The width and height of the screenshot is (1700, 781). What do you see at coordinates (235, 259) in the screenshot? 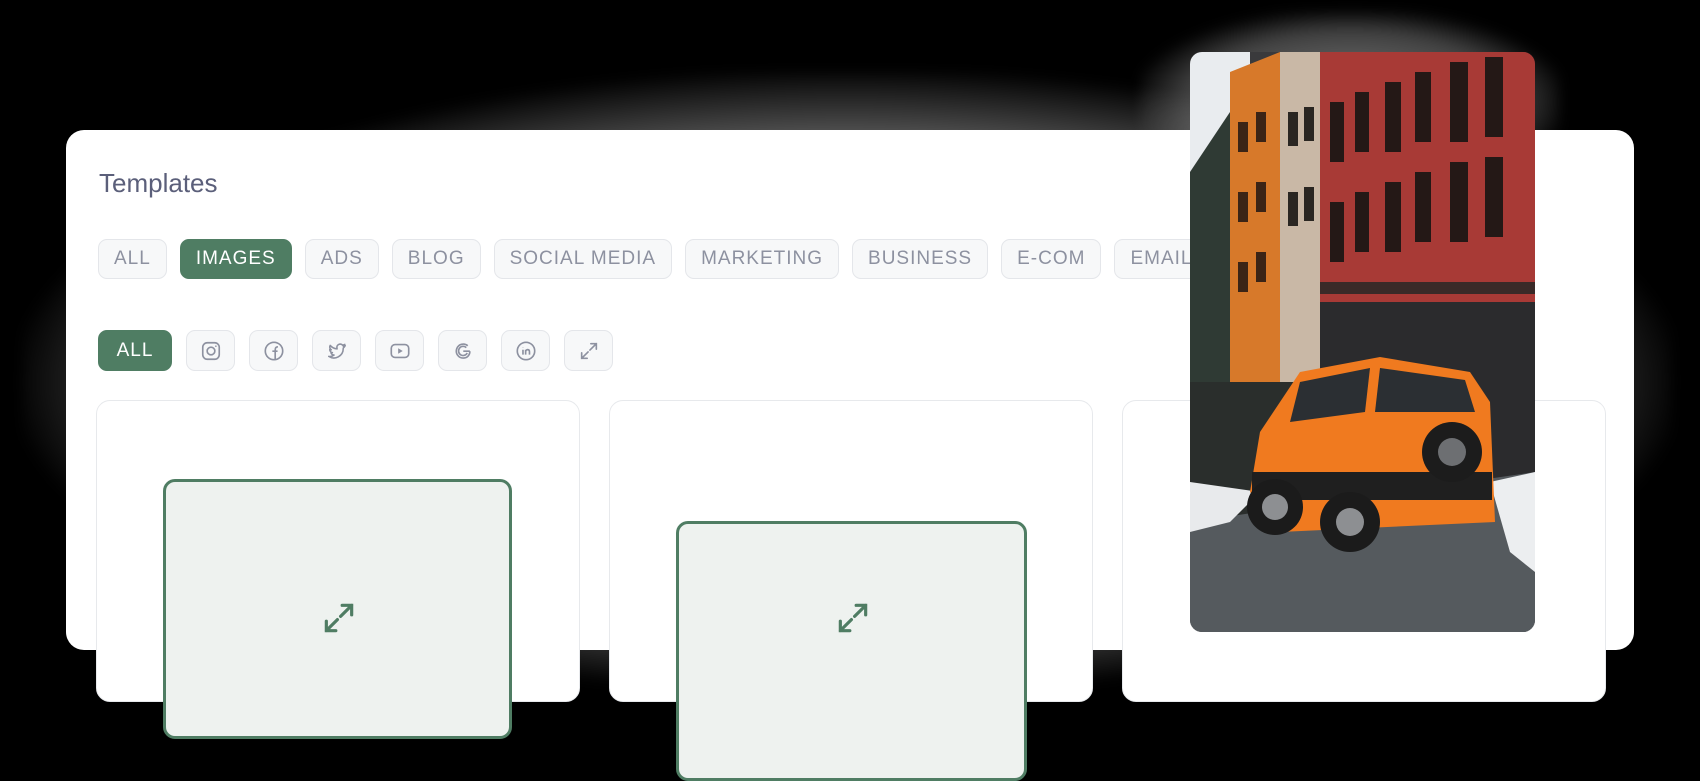
I see `category-chip-images: IMAGES` at bounding box center [235, 259].